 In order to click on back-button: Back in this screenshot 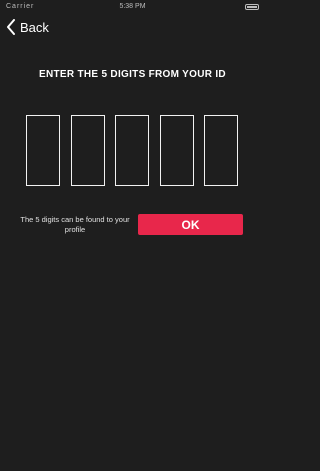, I will do `click(27, 27)`.